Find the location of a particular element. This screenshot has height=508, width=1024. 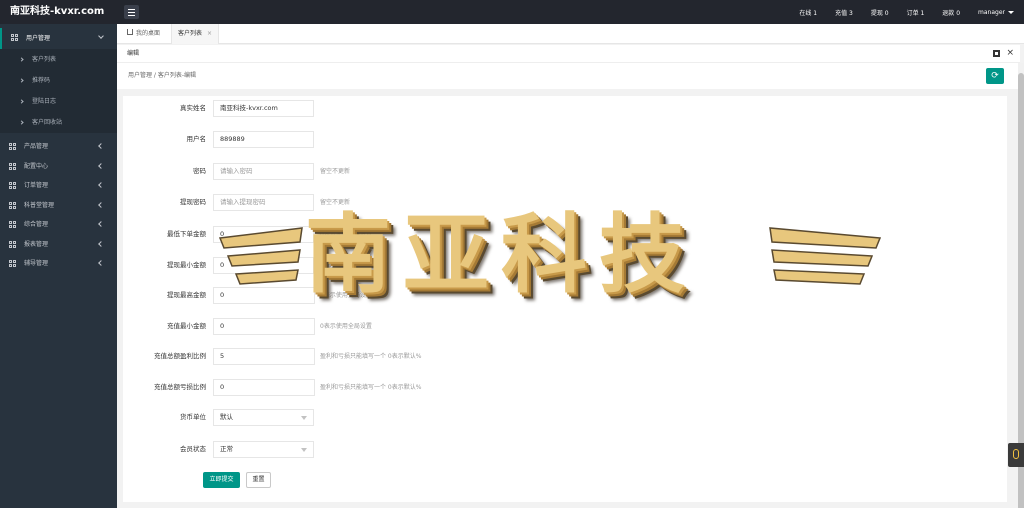

min-withdraw-input: 0 is located at coordinates (263, 265).